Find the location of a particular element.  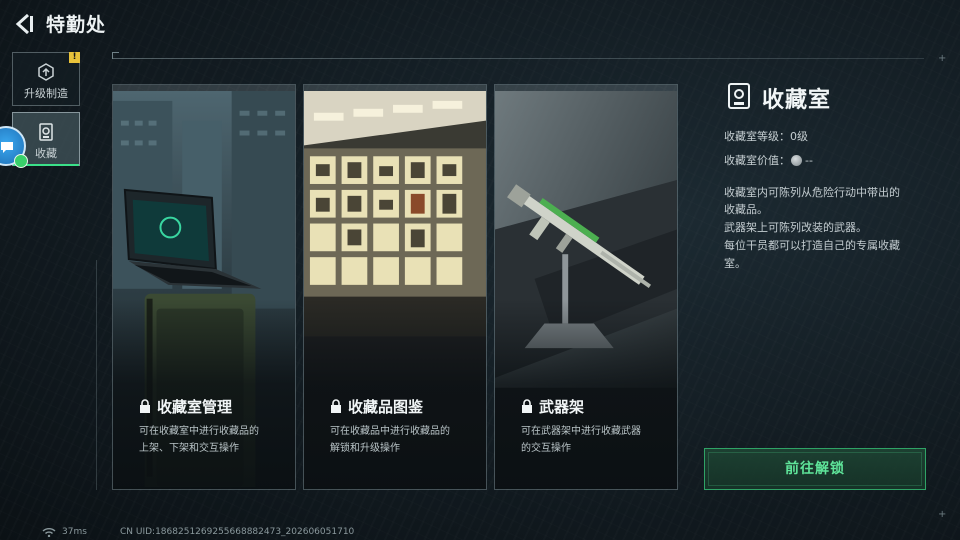

card-title: 收藏室管理 is located at coordinates (195, 407).